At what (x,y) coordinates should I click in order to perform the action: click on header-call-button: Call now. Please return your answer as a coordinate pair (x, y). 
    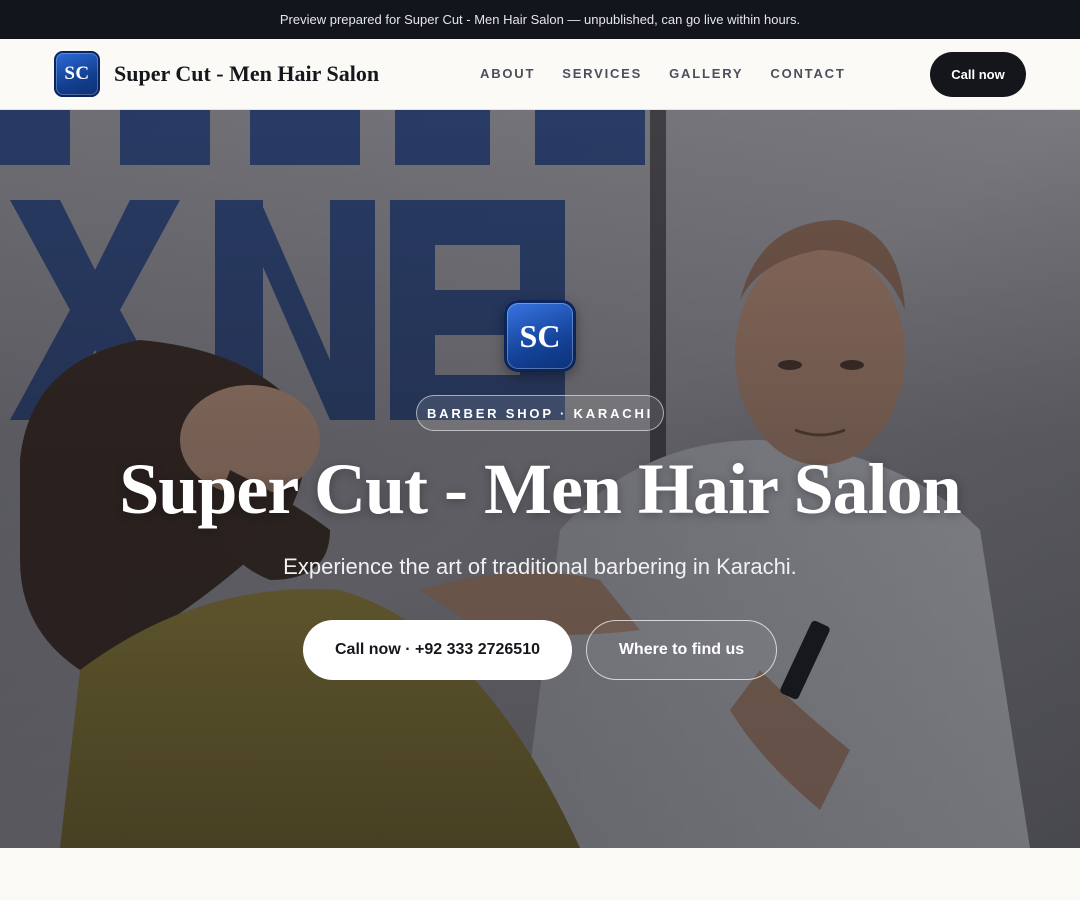
    Looking at the image, I should click on (978, 74).